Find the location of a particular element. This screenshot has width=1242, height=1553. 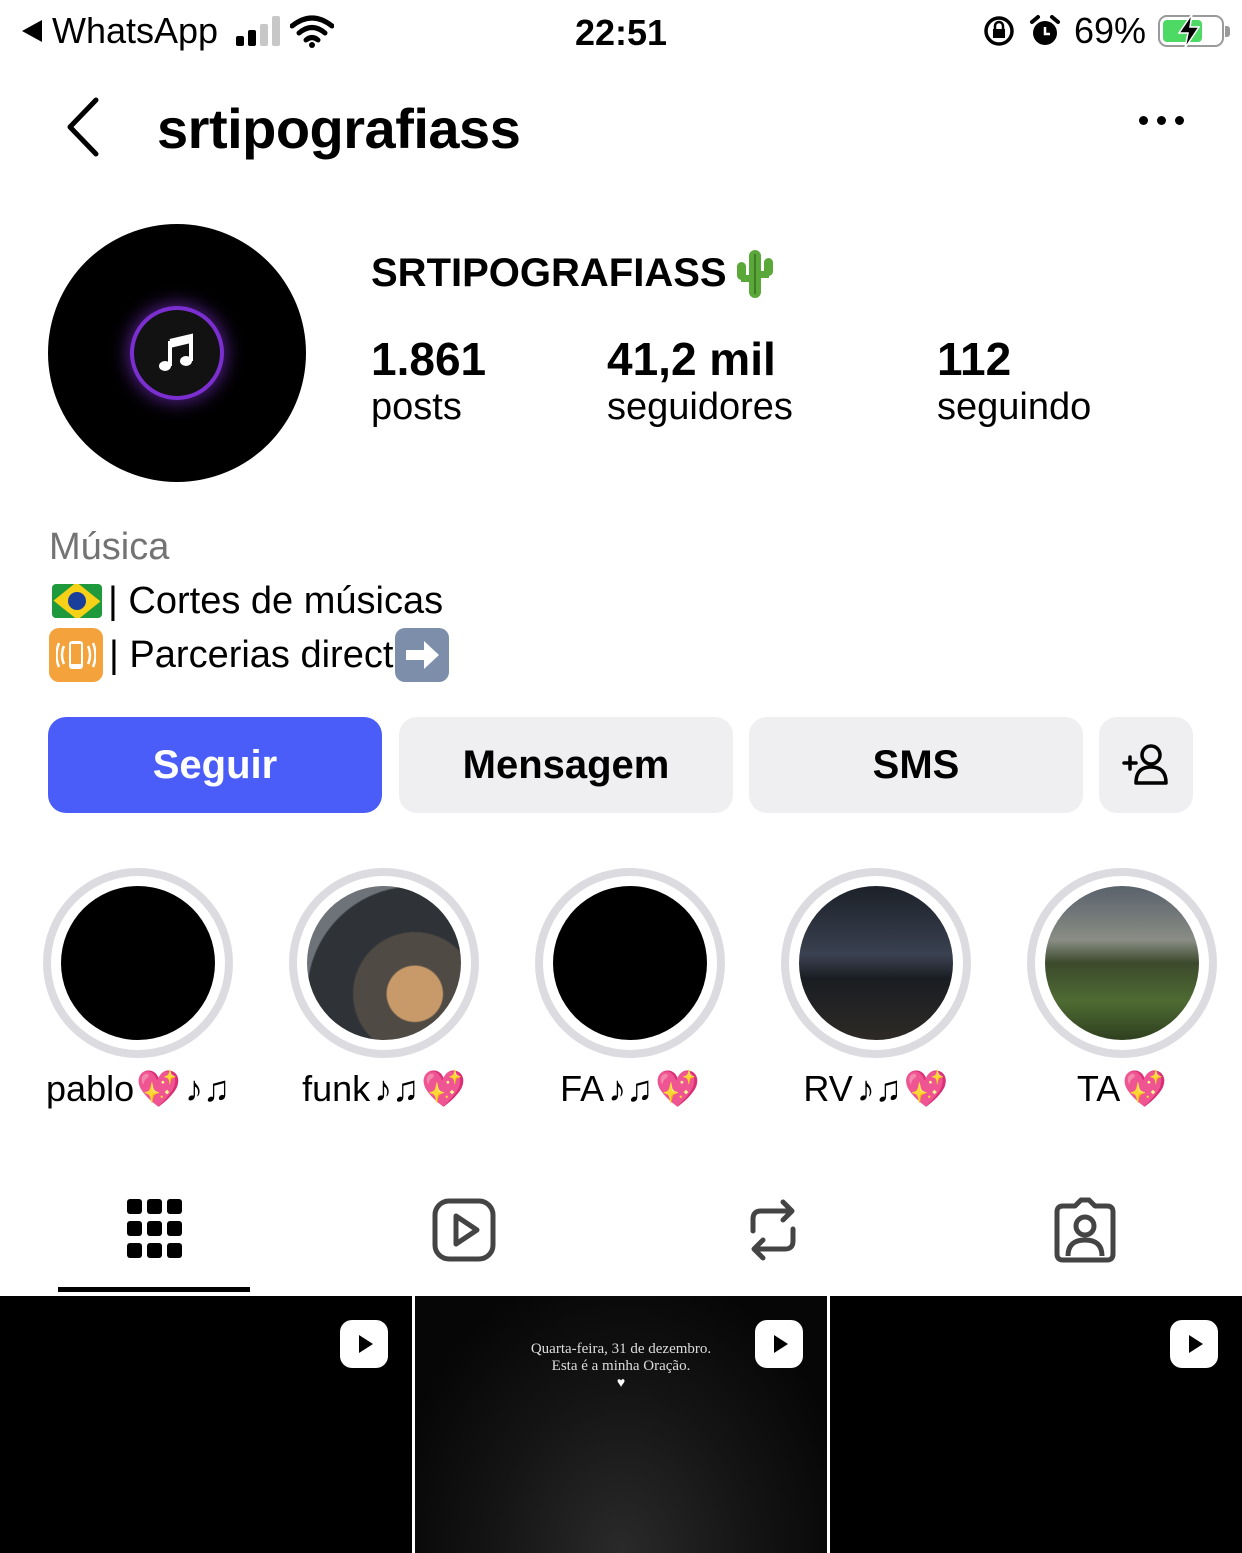

highlight-item: funk ♪♫ 💖 is located at coordinates (384, 989).